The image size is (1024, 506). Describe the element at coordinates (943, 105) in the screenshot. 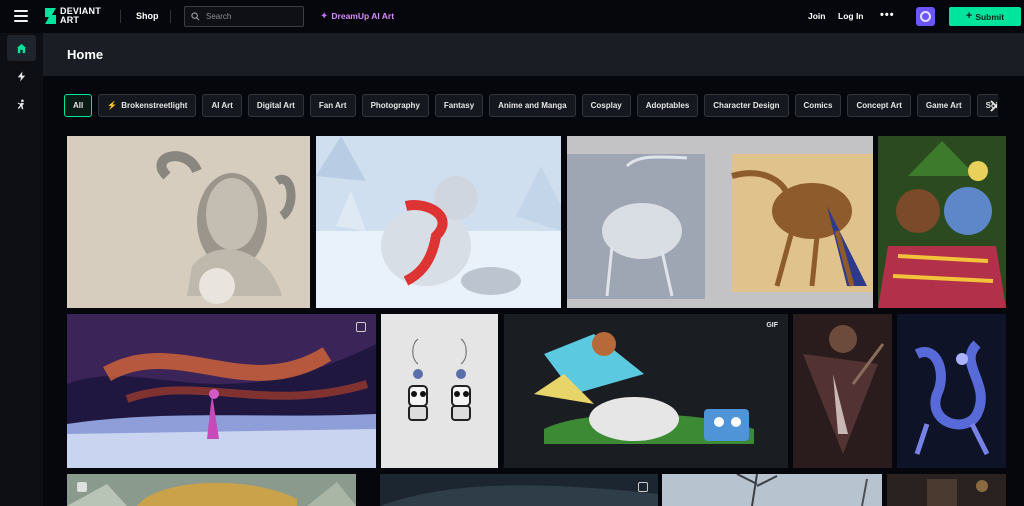

I see `chip-game-art: Game Art` at that location.